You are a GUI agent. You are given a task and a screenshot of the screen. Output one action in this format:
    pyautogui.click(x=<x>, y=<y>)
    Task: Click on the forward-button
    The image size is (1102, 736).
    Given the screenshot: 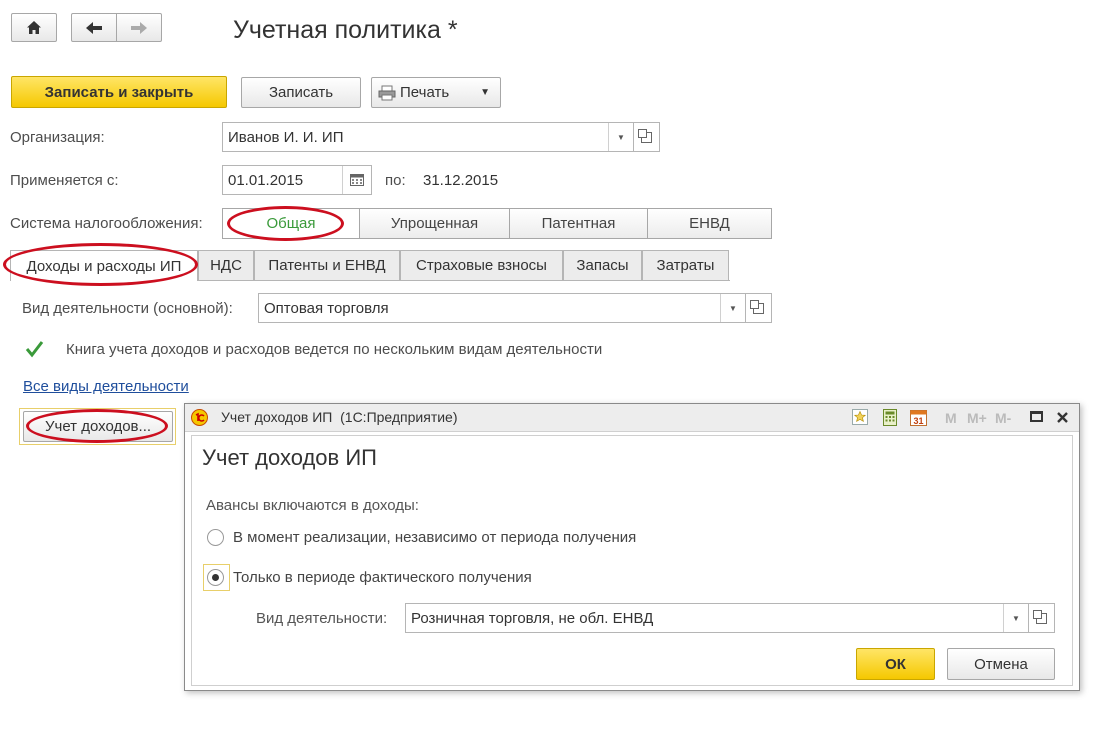 What is the action you would take?
    pyautogui.click(x=139, y=27)
    